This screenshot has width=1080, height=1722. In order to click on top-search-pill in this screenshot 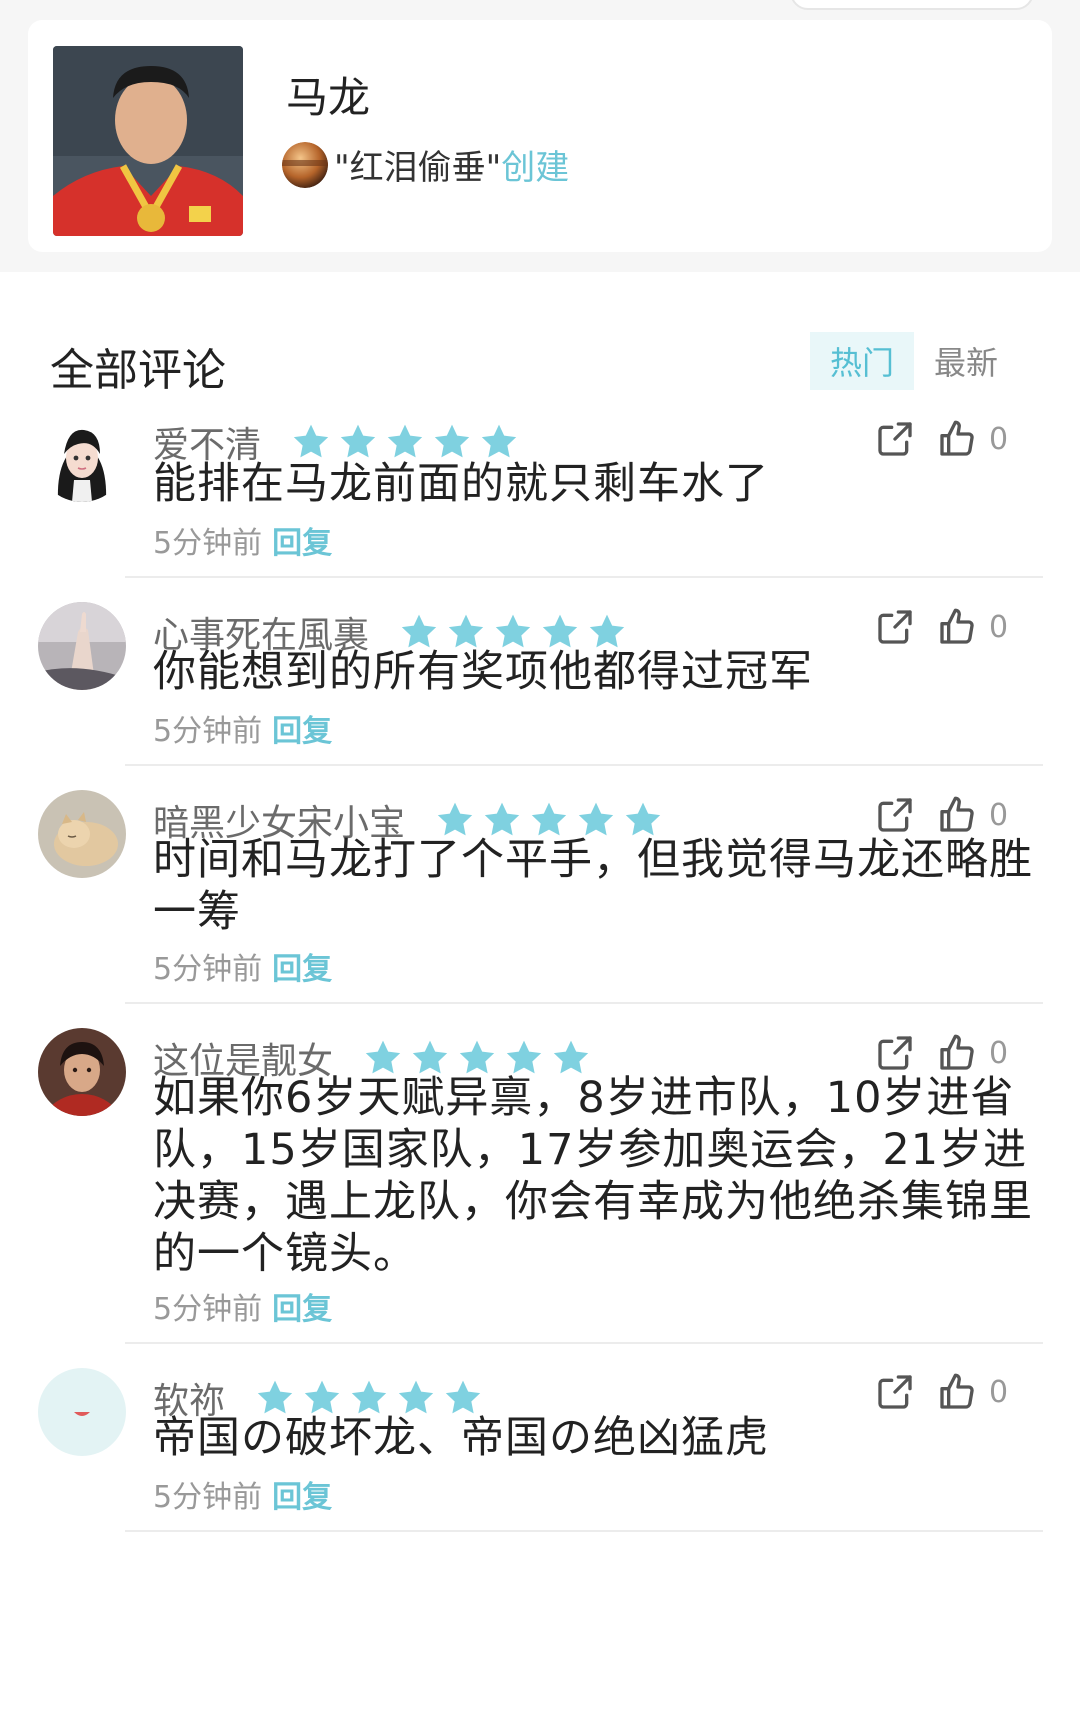, I will do `click(912, 5)`.